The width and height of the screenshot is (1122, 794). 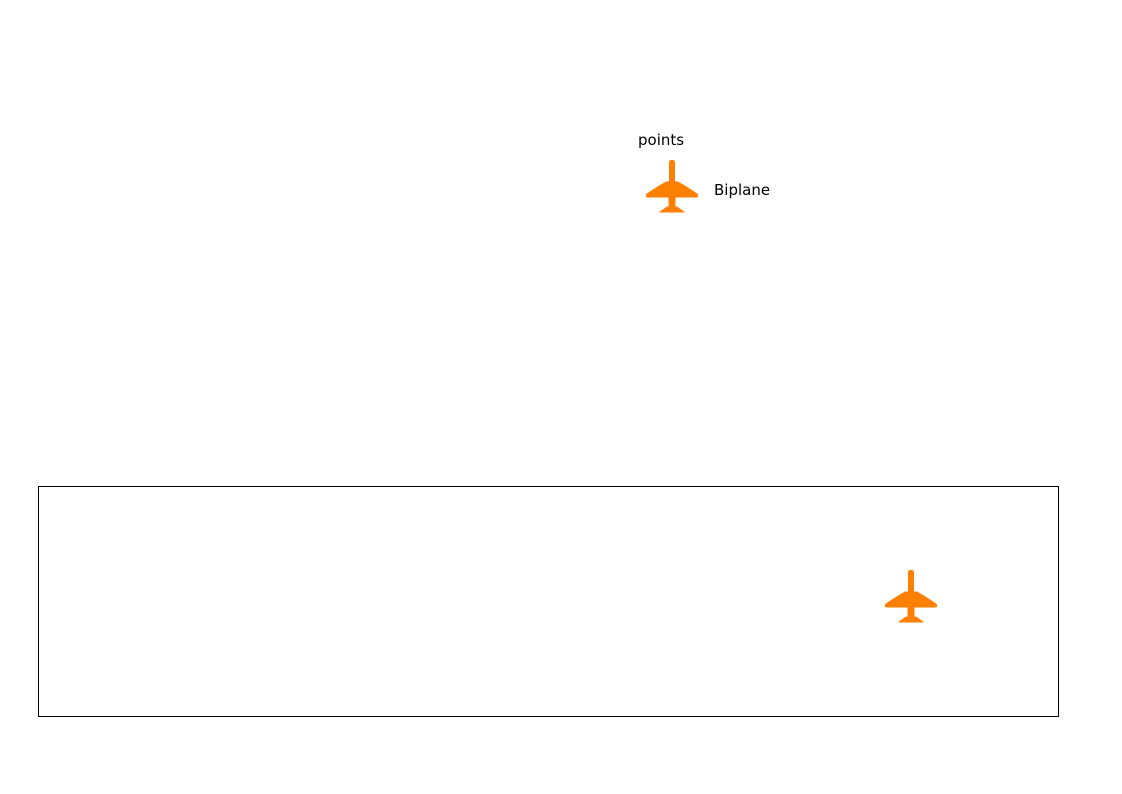 I want to click on legend: points Biplane, so click(x=715, y=175).